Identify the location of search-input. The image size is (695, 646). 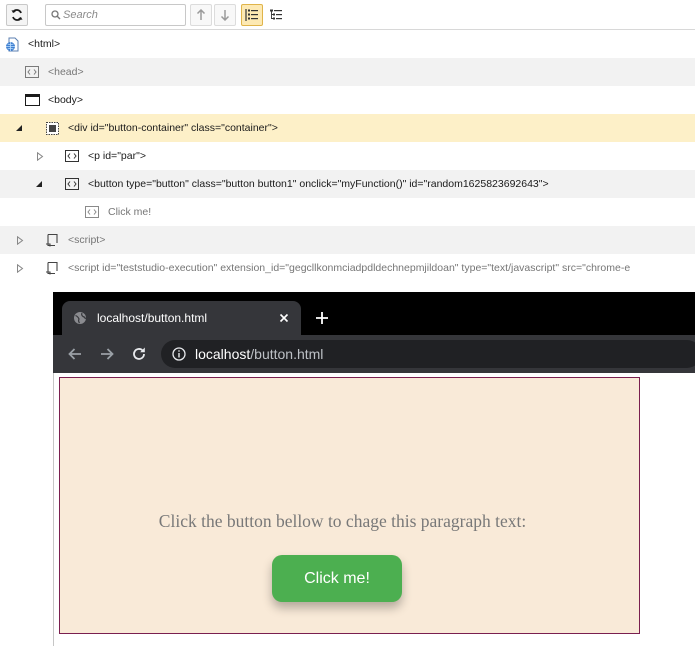
(122, 15).